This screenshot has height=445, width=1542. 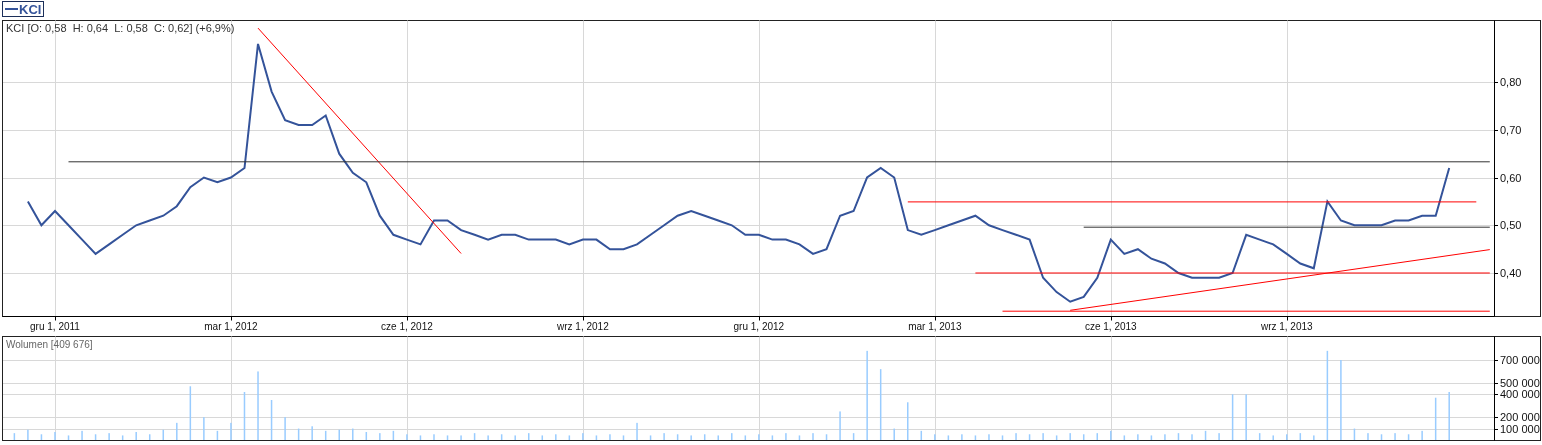 I want to click on axis-label: gru 1, 2011, so click(x=55, y=326).